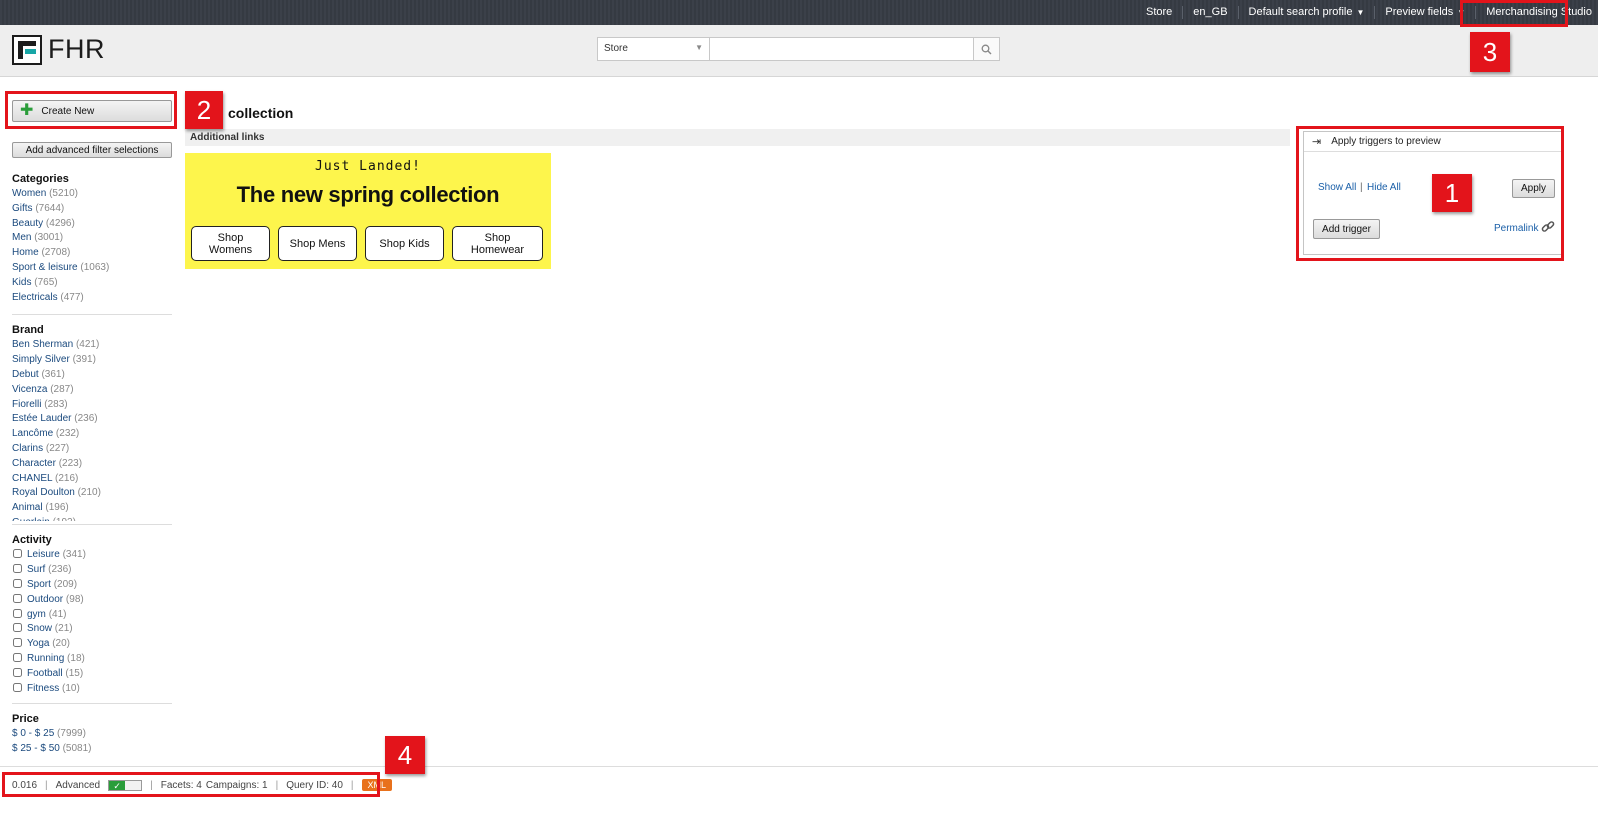 The image size is (1598, 816). What do you see at coordinates (1337, 187) in the screenshot?
I see `show-all-link: Show All` at bounding box center [1337, 187].